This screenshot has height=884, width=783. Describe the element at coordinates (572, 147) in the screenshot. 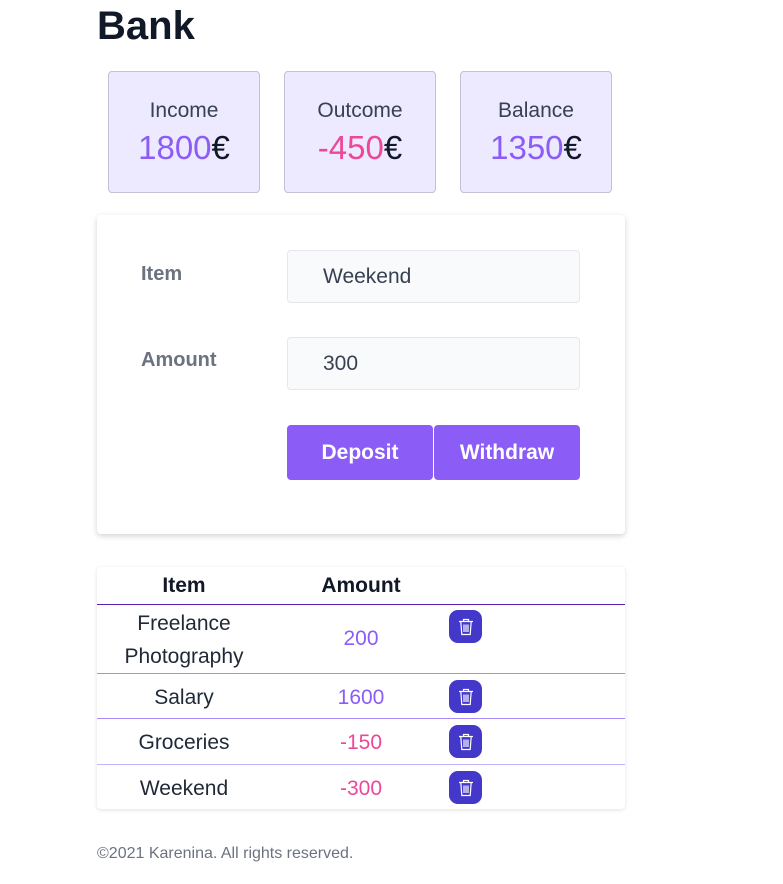

I see `balance-currency: €` at that location.